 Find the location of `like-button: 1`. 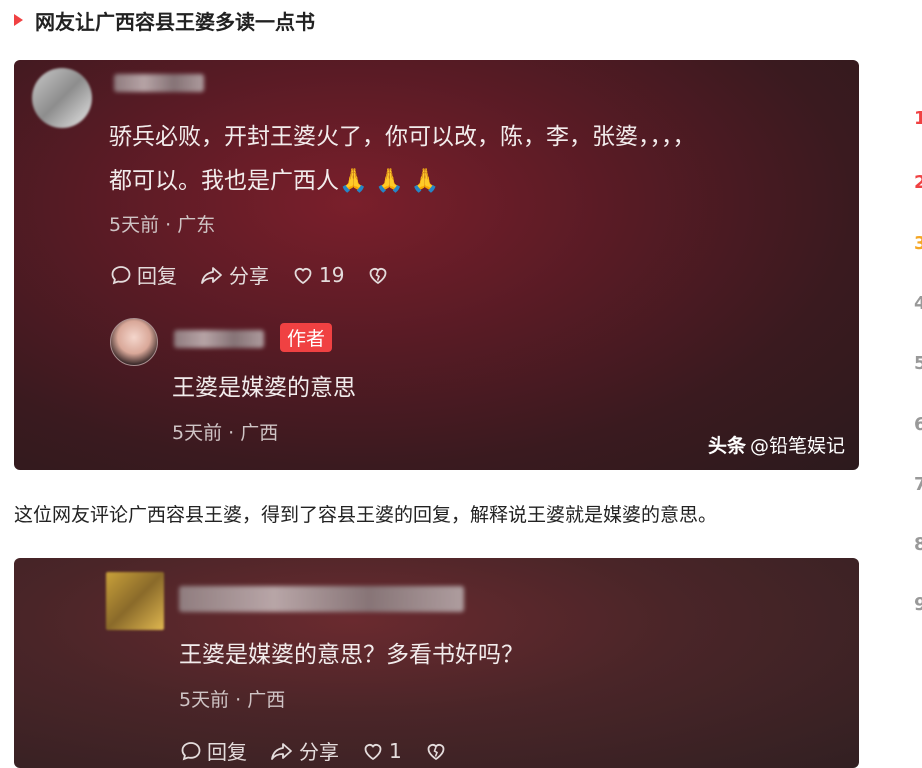

like-button: 1 is located at coordinates (381, 751).